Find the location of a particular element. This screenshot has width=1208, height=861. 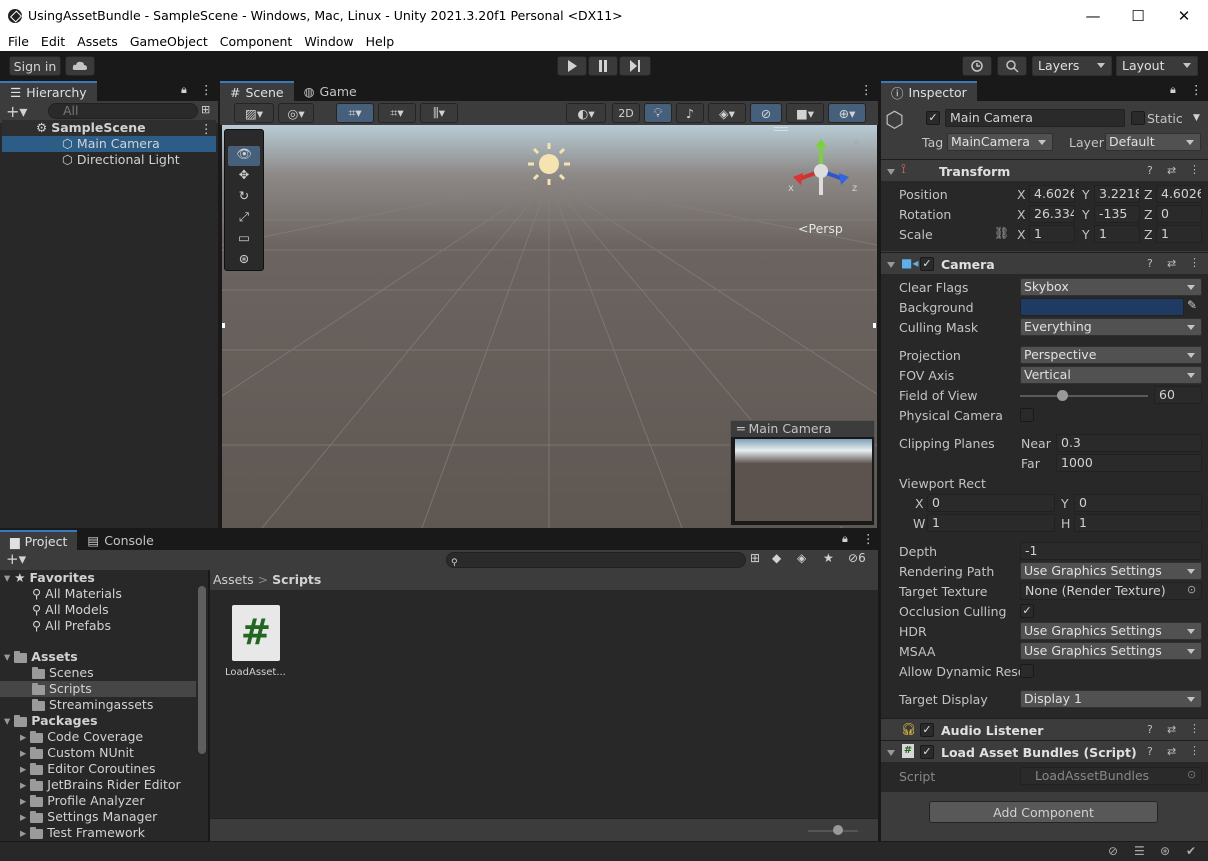

physical-camera-checkbox is located at coordinates (1027, 415).